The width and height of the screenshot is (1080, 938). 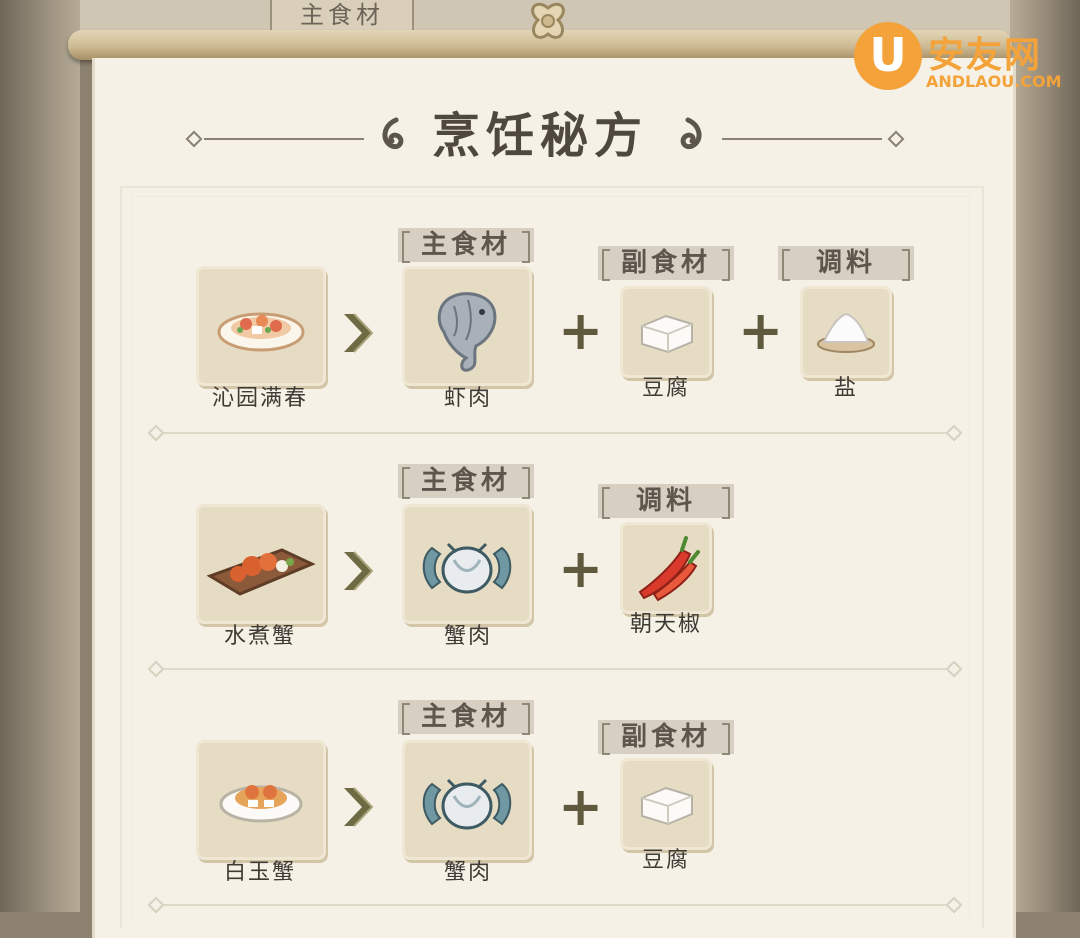 I want to click on background-left, so click(x=40, y=456).